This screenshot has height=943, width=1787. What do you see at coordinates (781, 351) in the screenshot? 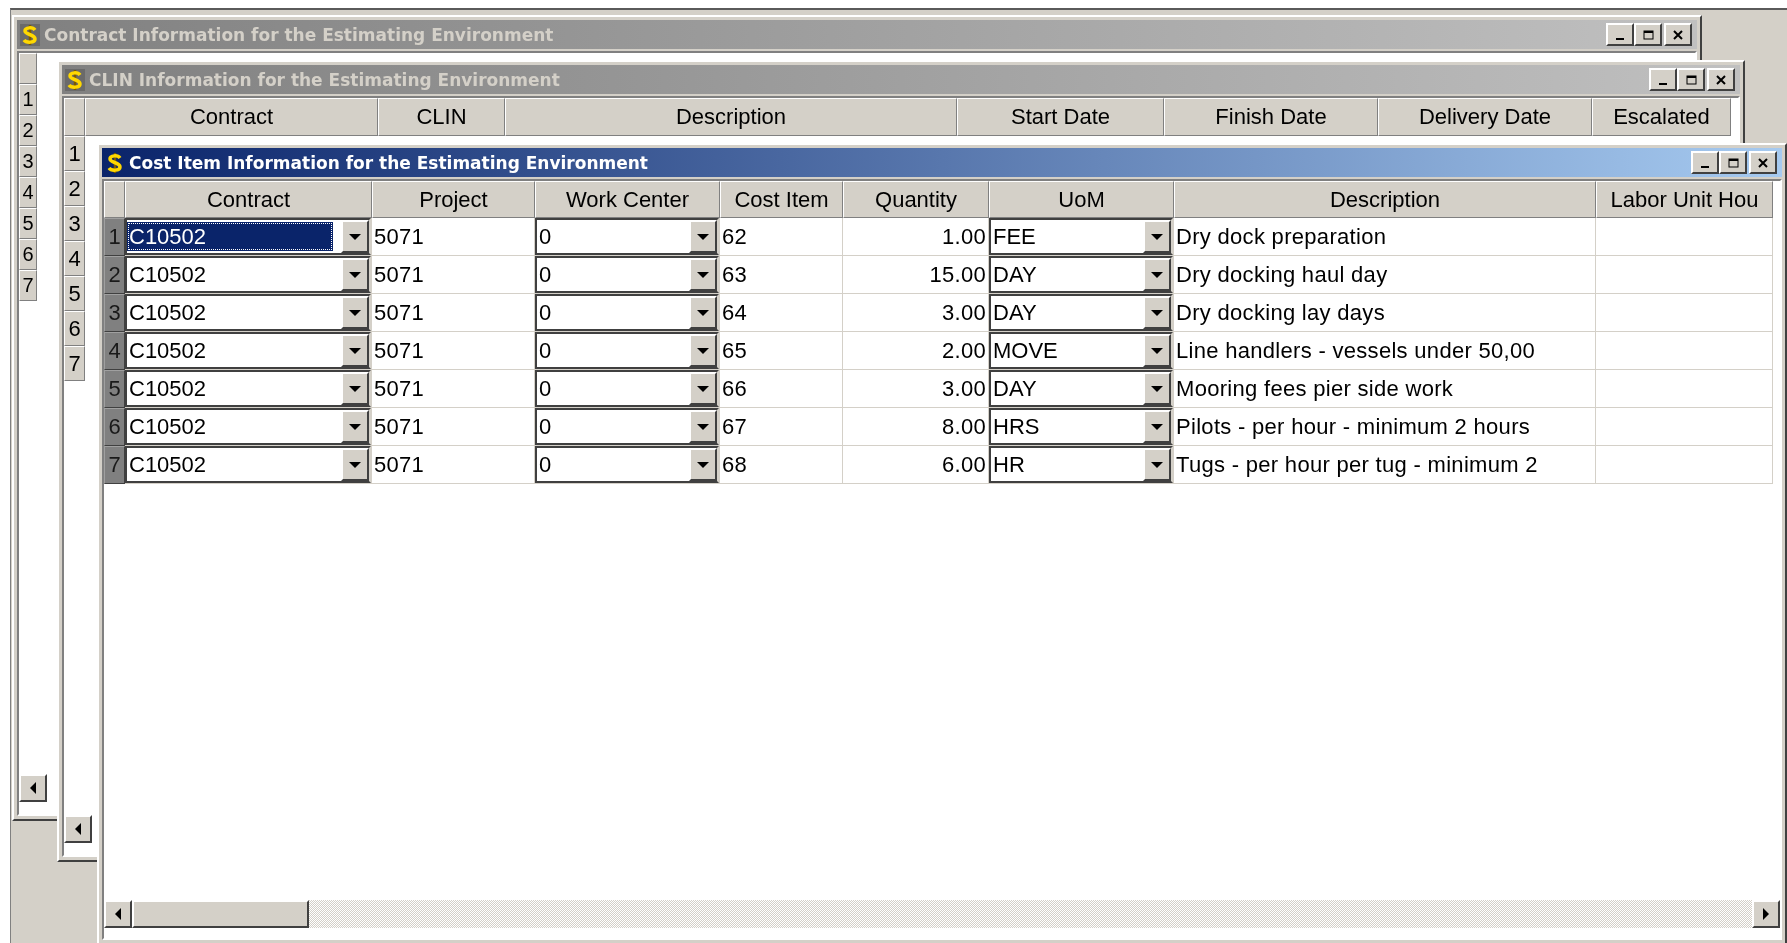
I see `table-cell: 65` at bounding box center [781, 351].